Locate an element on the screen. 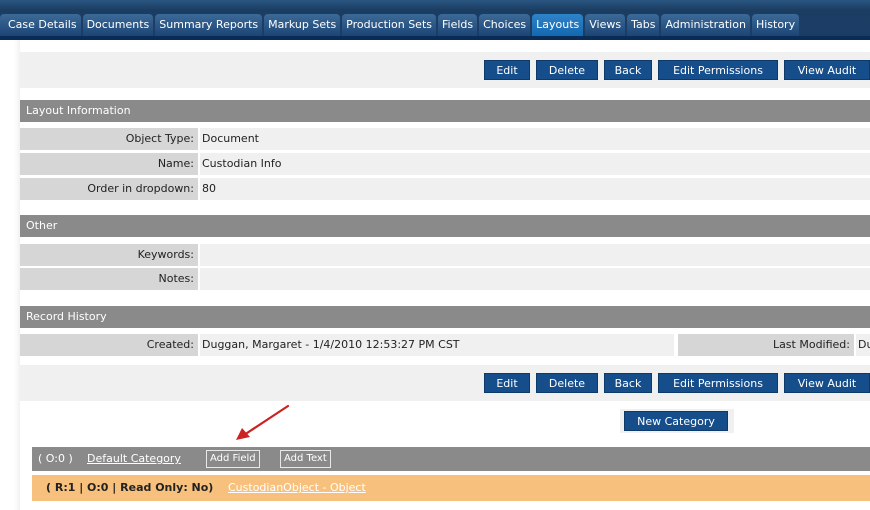  tab-fields: Fields is located at coordinates (458, 25).